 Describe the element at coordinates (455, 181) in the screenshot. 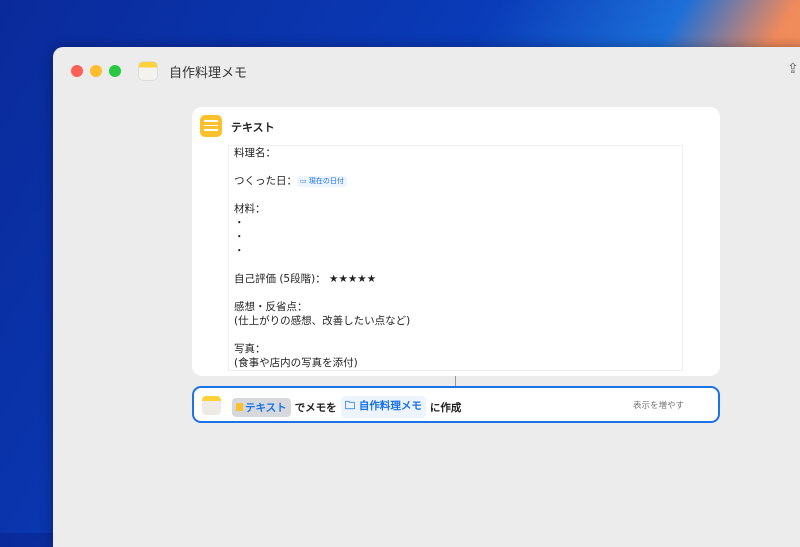

I see `text-line: つくった日： ▭ 現在の日付` at that location.